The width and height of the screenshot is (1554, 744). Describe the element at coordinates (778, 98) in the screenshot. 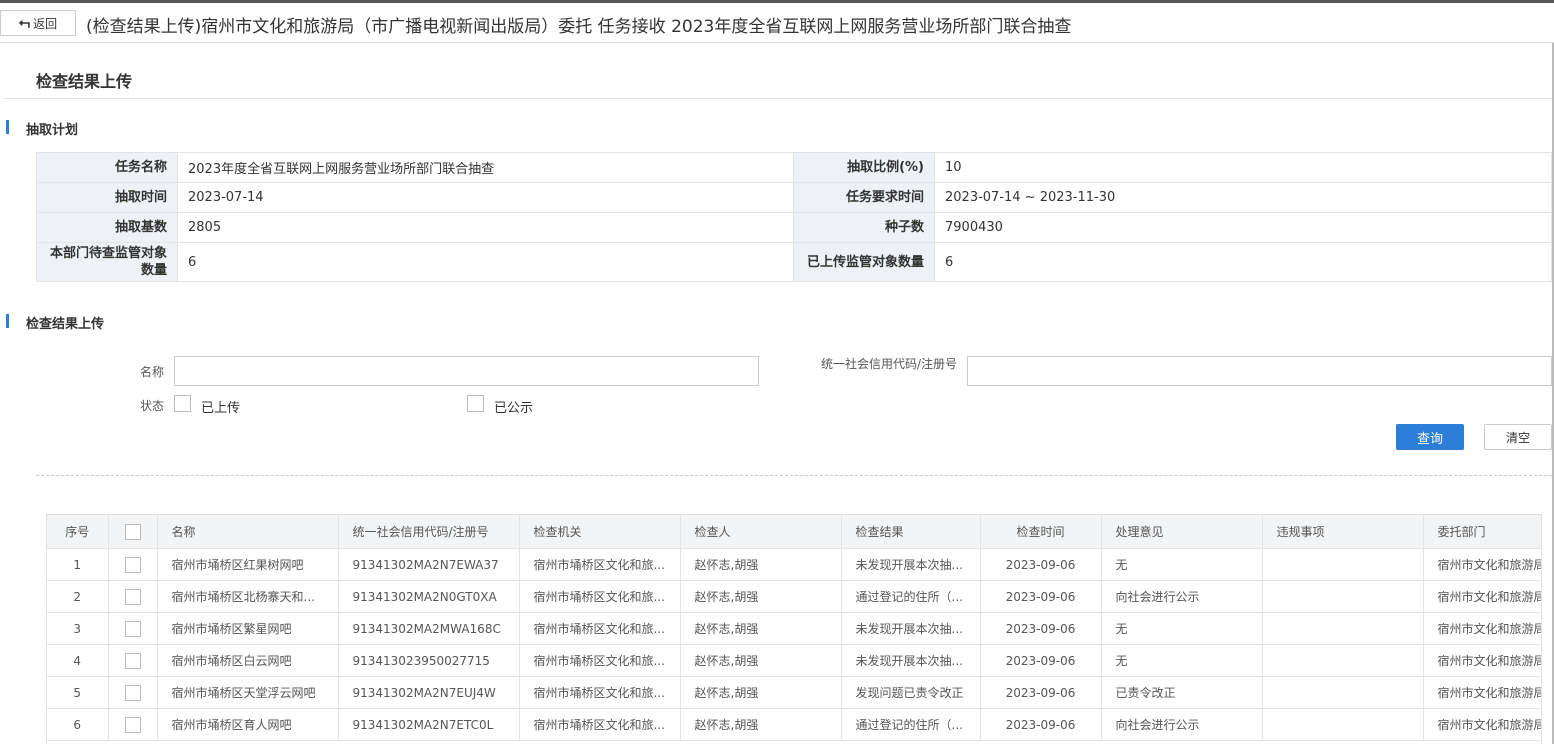

I see `divider` at that location.